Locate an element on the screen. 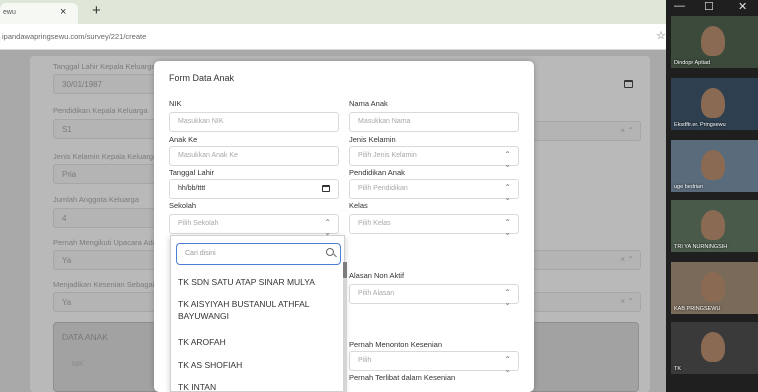 Image resolution: width=758 pixels, height=392 pixels. tab-bar: ewu × + is located at coordinates (333, 12).